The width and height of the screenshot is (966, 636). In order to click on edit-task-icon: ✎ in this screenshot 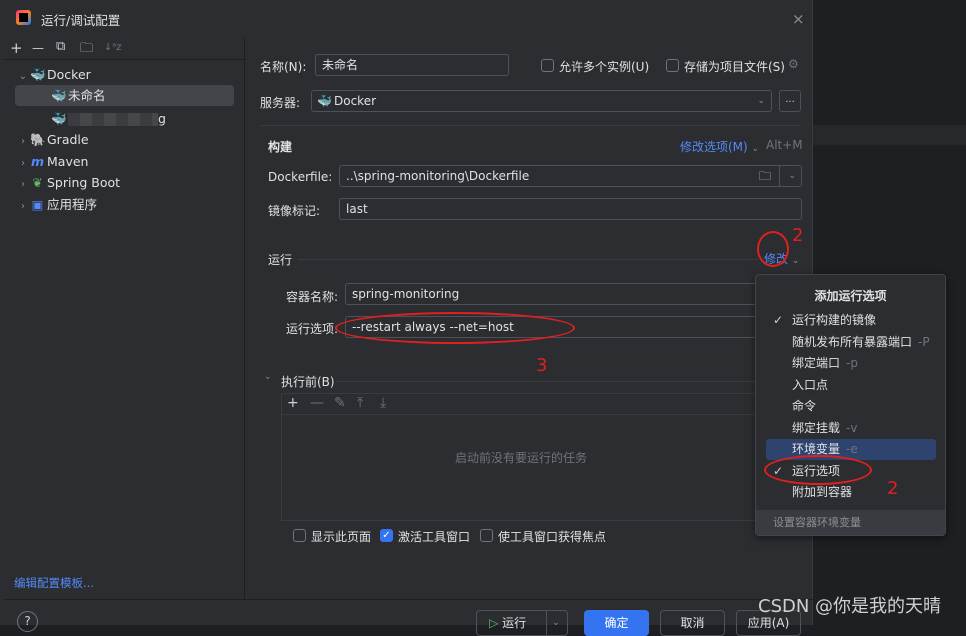, I will do `click(340, 403)`.